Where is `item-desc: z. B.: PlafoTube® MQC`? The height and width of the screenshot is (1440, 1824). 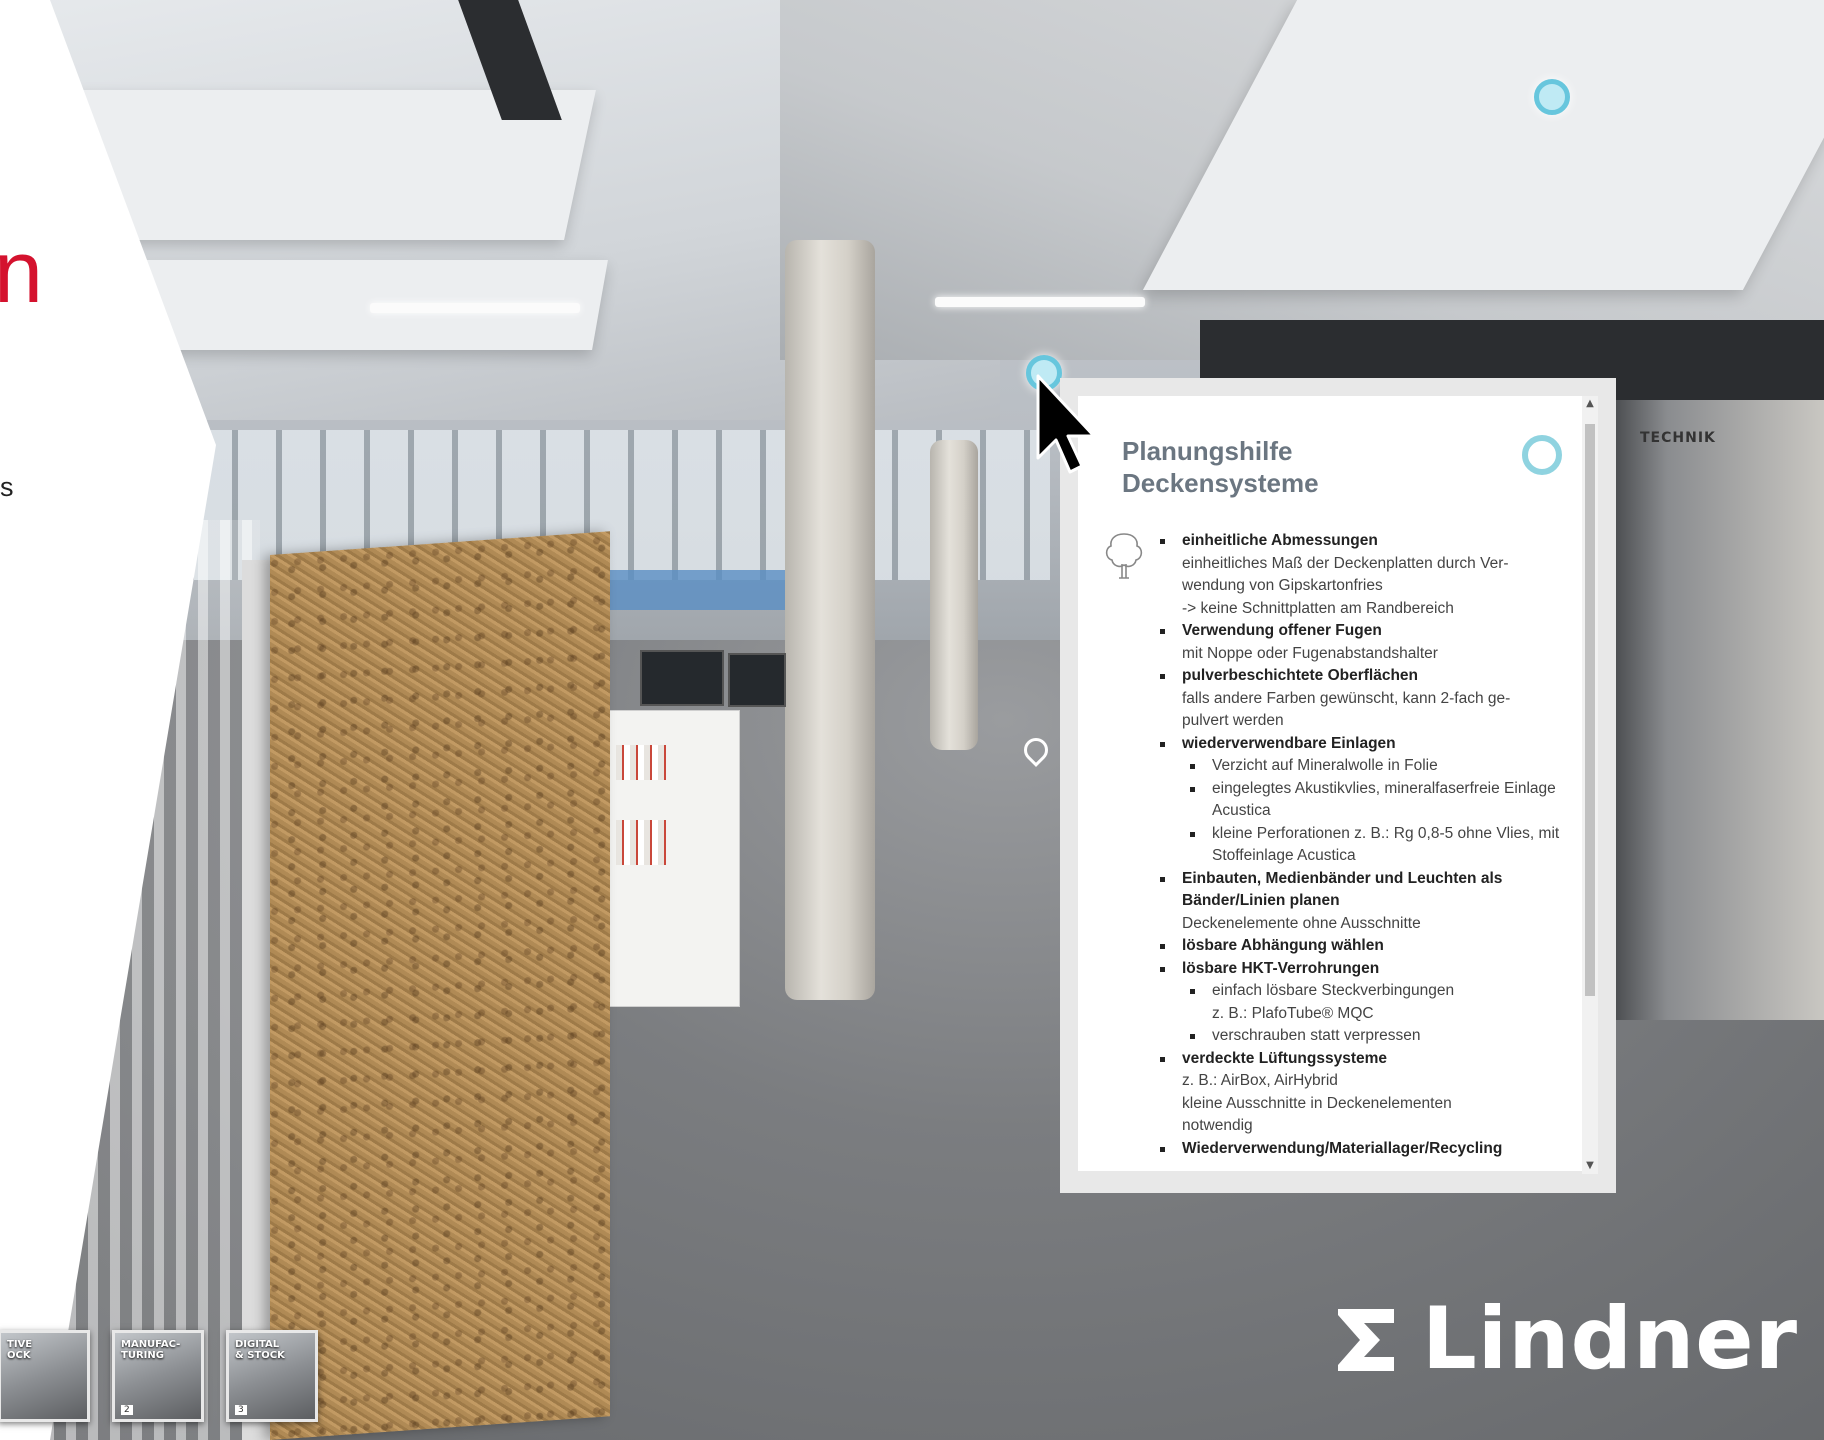
item-desc: z. B.: PlafoTube® MQC is located at coordinates (1293, 1013).